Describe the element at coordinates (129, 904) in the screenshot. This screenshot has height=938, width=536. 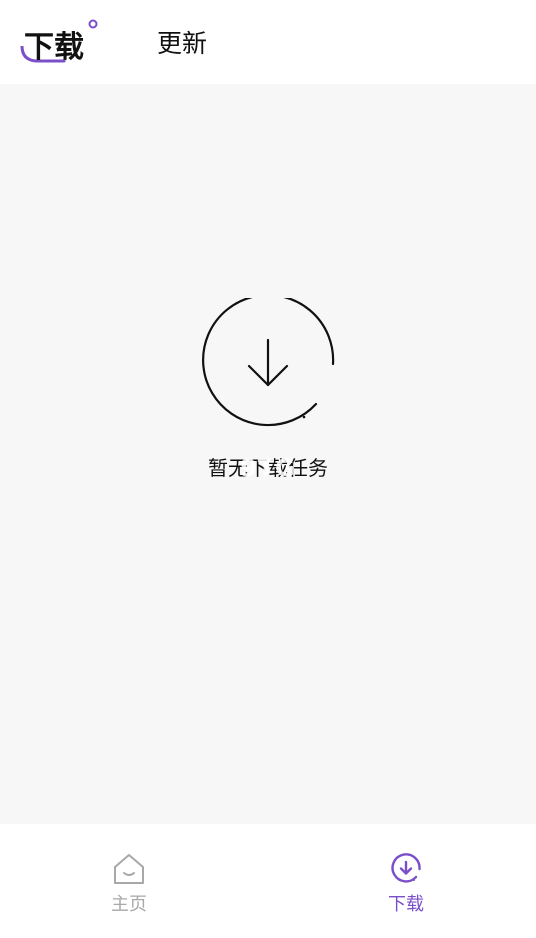
I see `nav-item-home-label: 主页` at that location.